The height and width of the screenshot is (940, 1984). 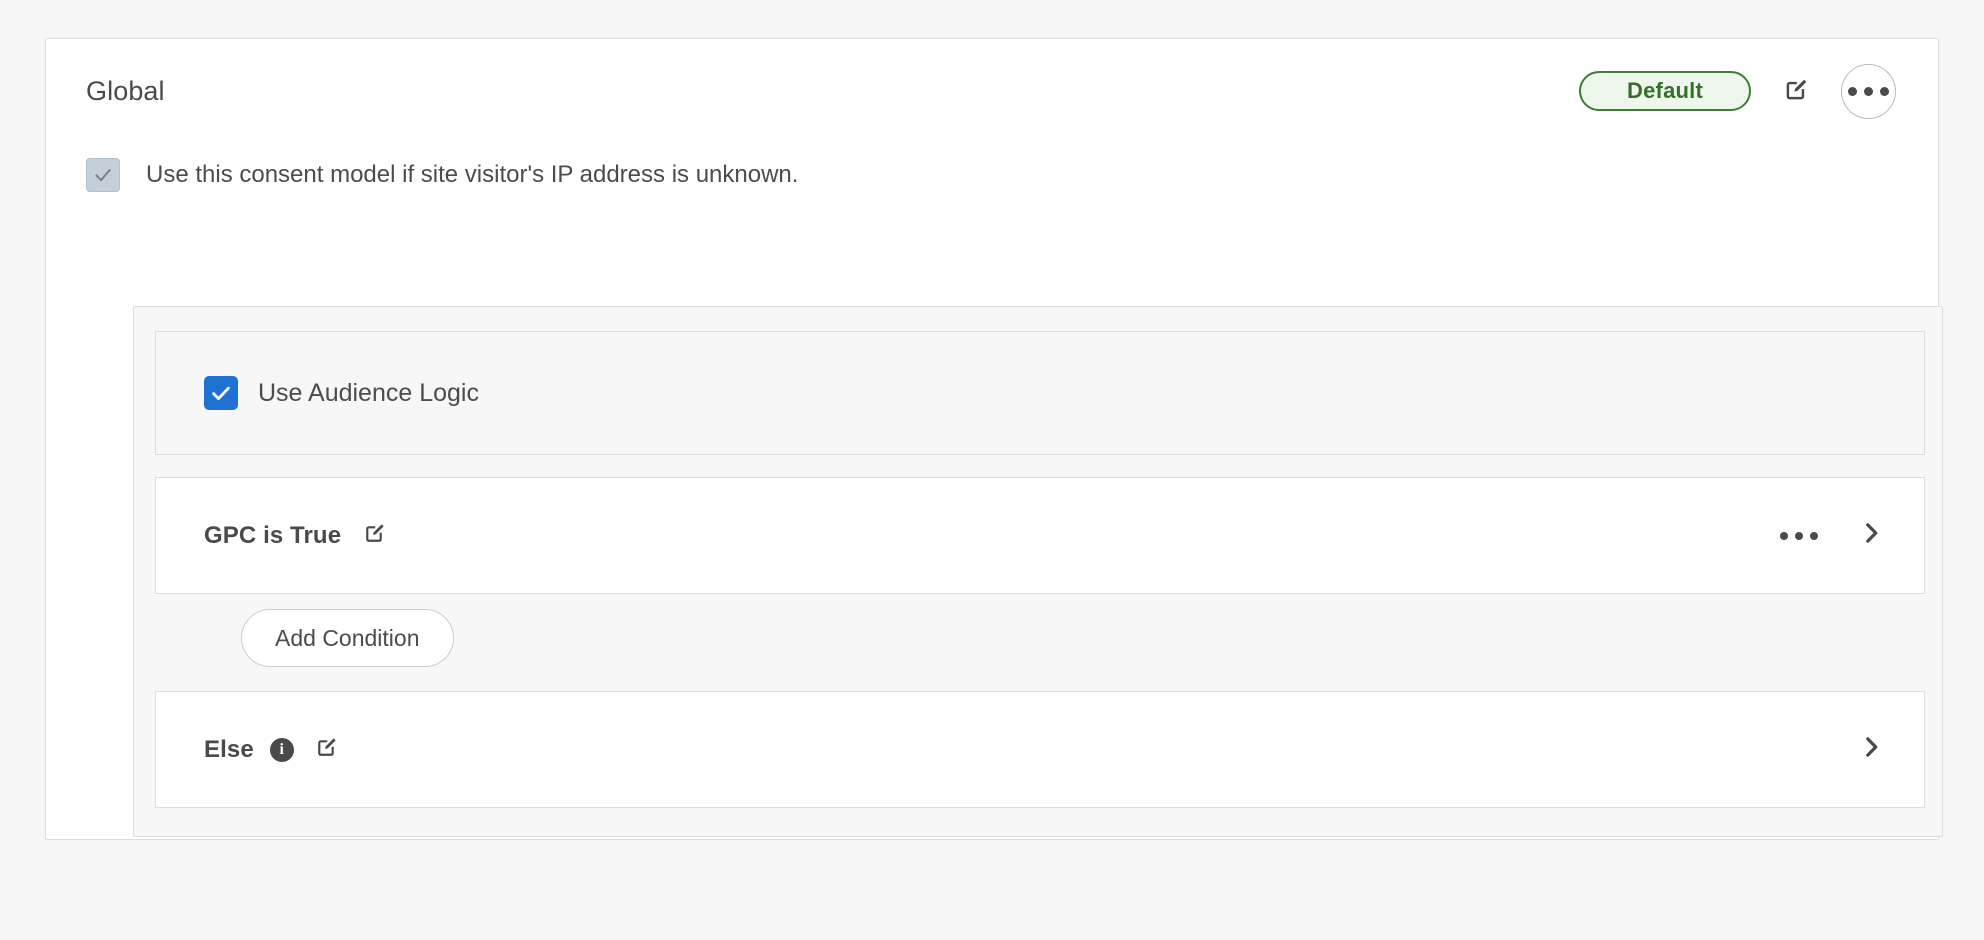 I want to click on use-audience-logic-label: Use Audience Logic, so click(x=368, y=392).